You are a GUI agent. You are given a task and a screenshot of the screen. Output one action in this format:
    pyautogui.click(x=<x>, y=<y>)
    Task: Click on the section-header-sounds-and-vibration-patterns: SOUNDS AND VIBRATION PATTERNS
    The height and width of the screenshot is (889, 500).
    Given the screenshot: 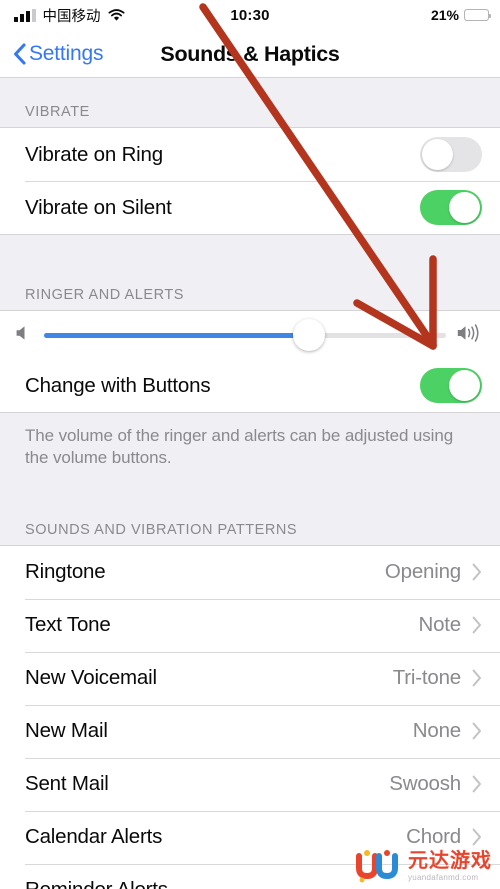 What is the action you would take?
    pyautogui.click(x=161, y=529)
    